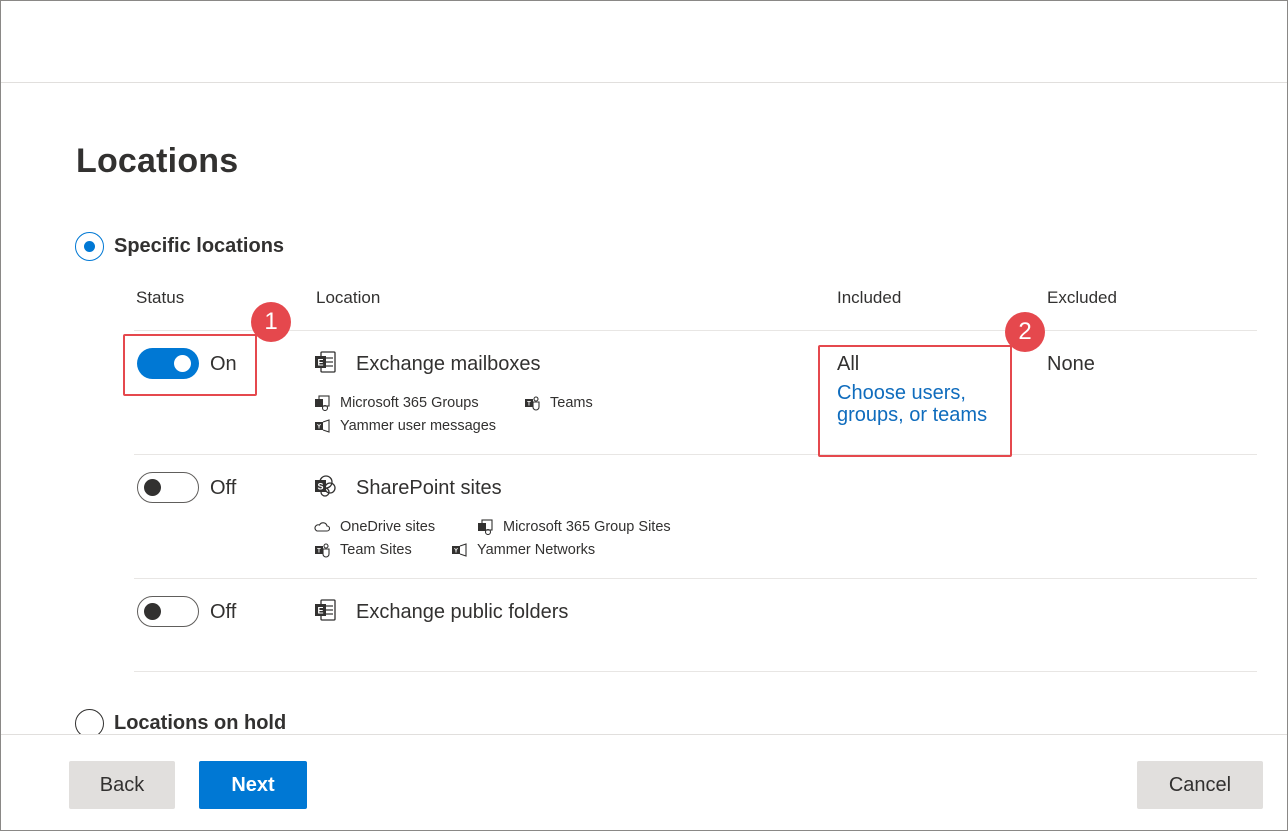 The height and width of the screenshot is (831, 1288). I want to click on sub-location-item: Microsoft 365 Groups, so click(396, 403).